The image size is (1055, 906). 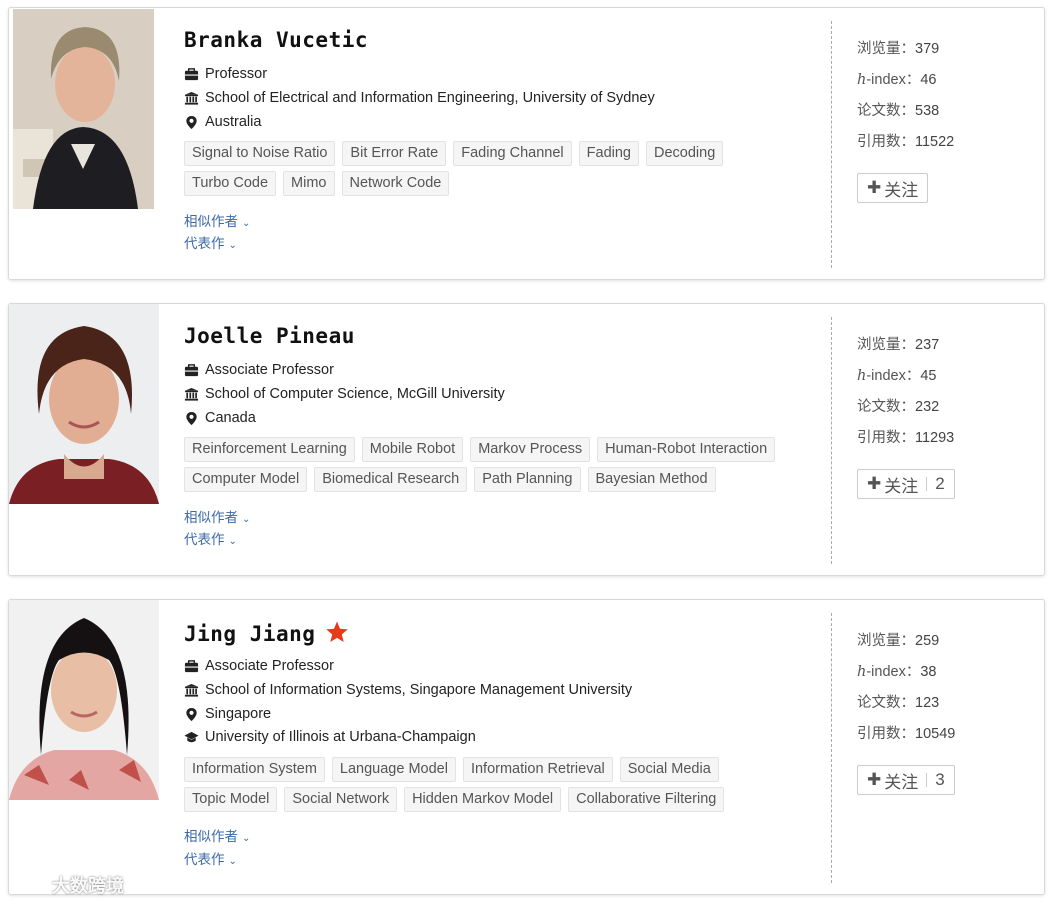 I want to click on research-tag: Mimo, so click(x=309, y=183).